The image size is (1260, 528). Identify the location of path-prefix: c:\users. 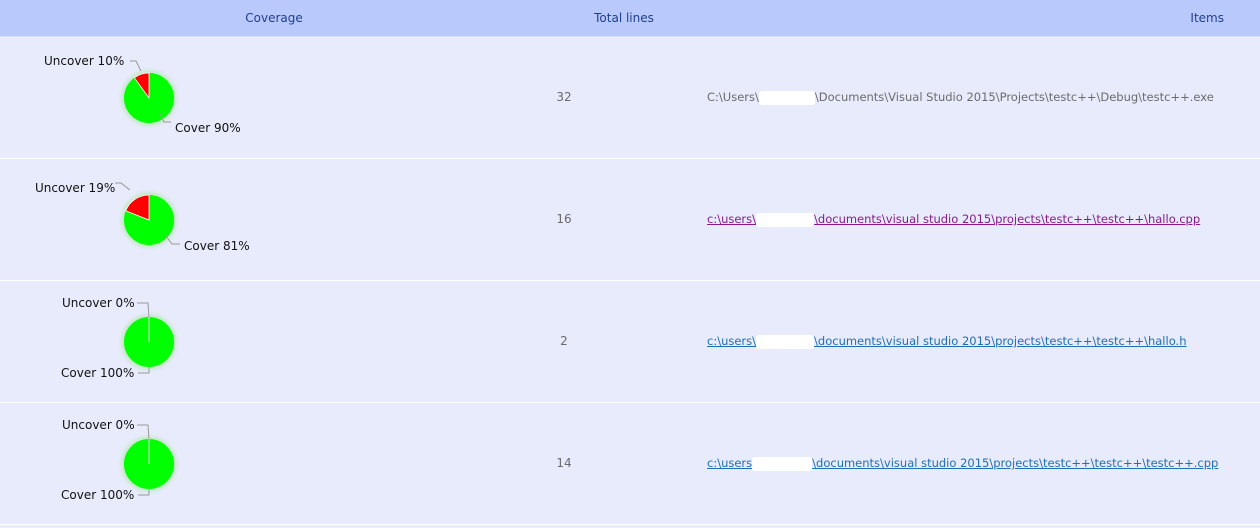
(730, 463).